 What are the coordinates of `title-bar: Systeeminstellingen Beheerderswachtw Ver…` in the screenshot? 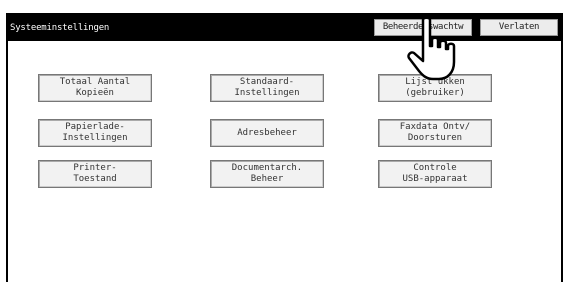 It's located at (284, 28).